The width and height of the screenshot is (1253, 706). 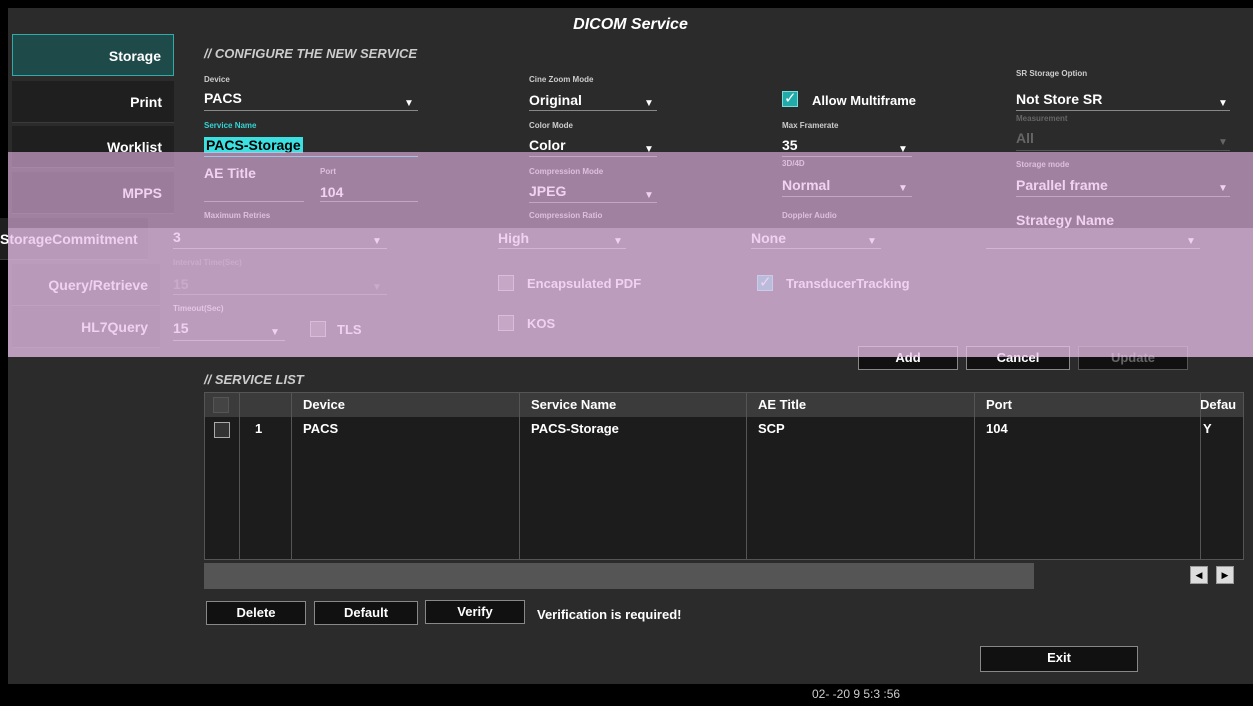 I want to click on sidebar-item-mpps: MPPS, so click(x=93, y=193).